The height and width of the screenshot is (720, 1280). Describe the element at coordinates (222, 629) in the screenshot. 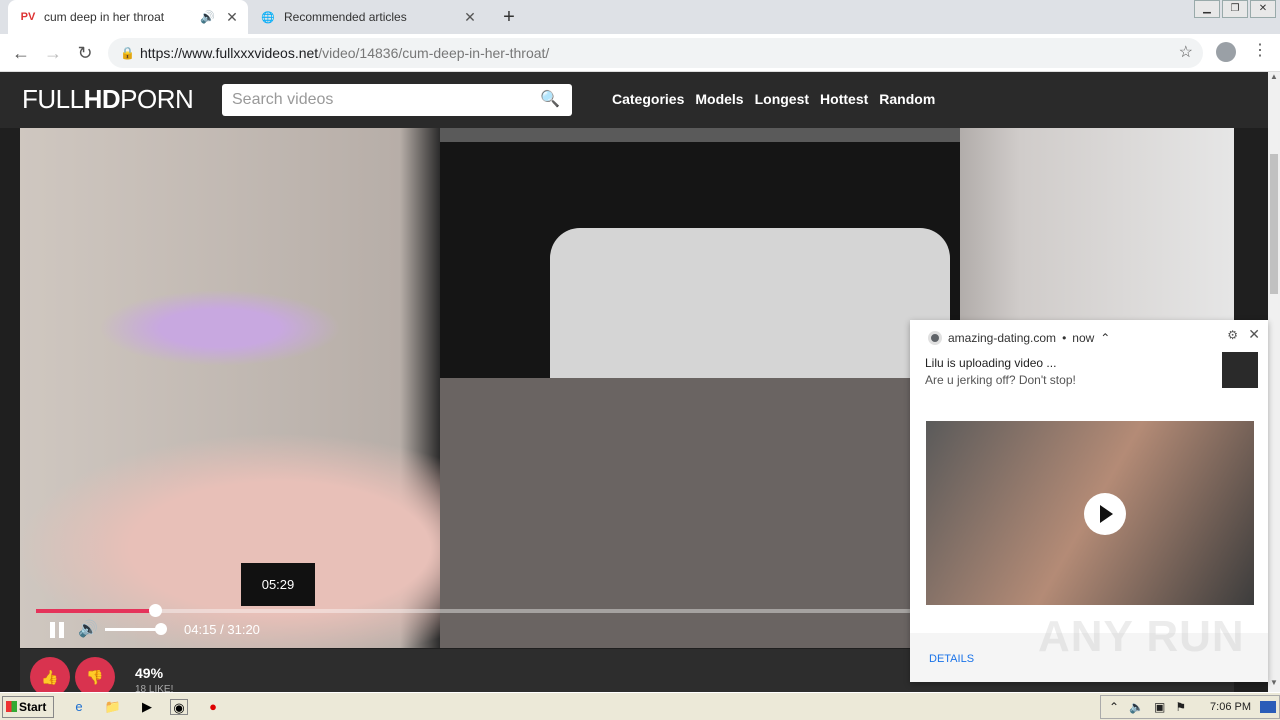

I see `time-display: 04:15 / 31:20` at that location.